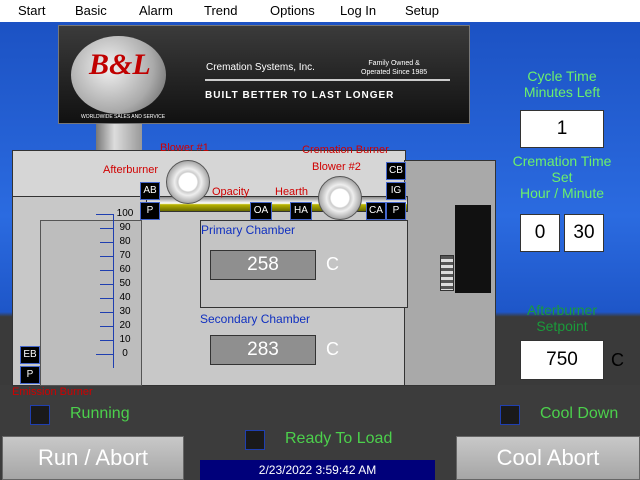  I want to click on scale-label: 50, so click(125, 283).